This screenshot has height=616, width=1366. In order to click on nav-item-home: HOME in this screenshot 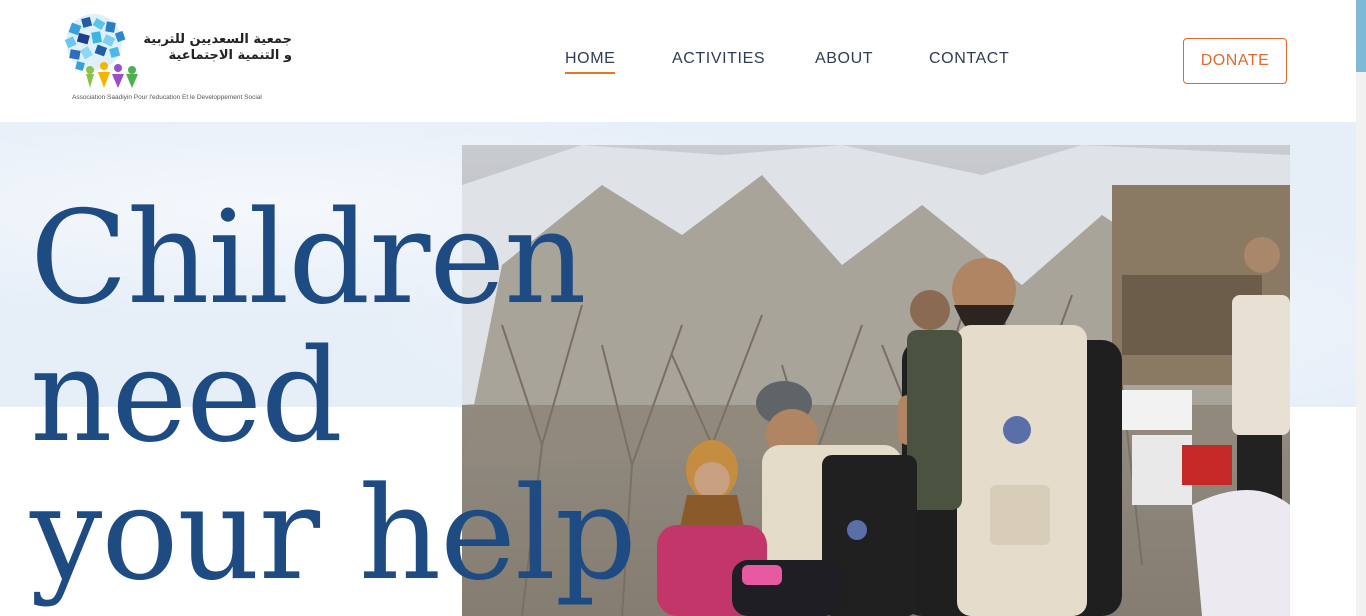, I will do `click(590, 62)`.